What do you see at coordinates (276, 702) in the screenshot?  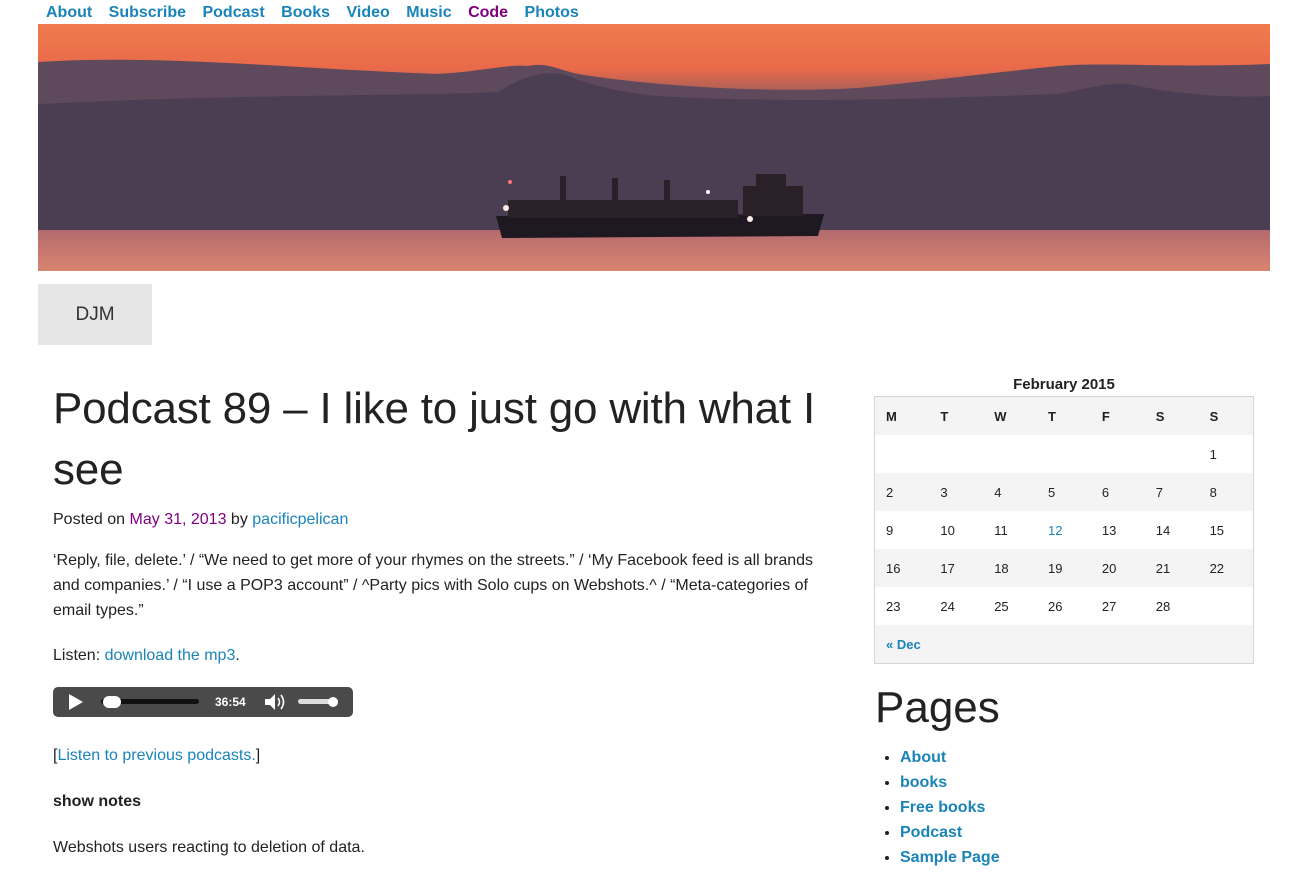 I see `volume-icon` at bounding box center [276, 702].